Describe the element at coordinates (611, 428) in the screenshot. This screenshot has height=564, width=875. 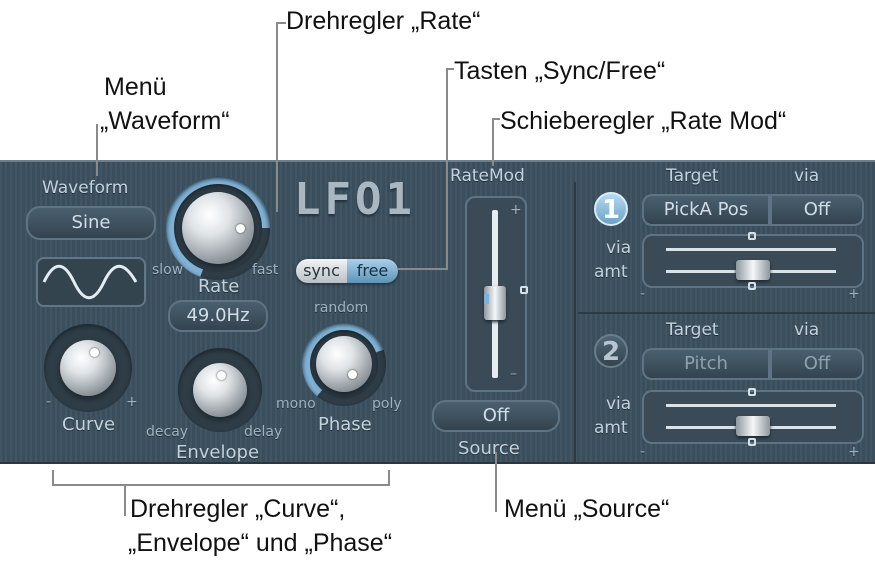
I see `routing-2-amt-label: amt` at that location.